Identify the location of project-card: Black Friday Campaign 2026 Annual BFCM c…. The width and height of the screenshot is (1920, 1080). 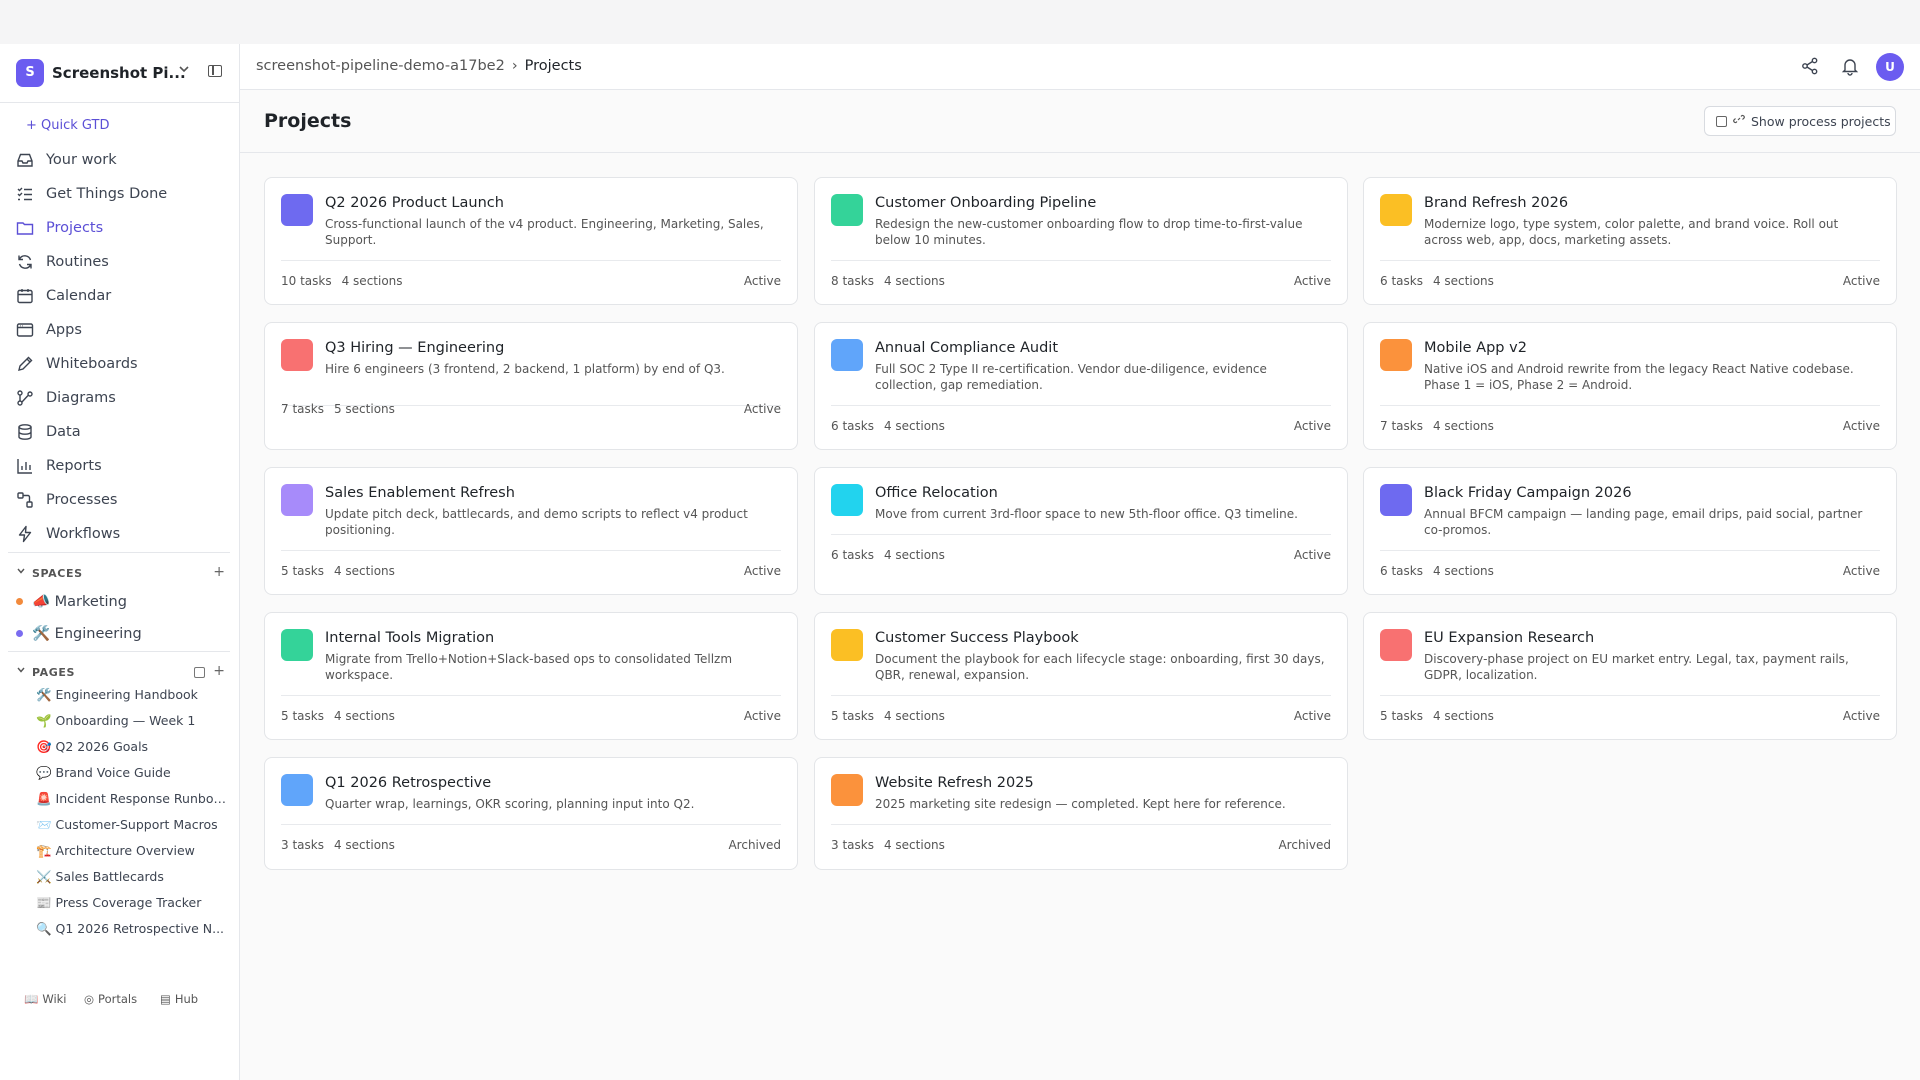
(1630, 531).